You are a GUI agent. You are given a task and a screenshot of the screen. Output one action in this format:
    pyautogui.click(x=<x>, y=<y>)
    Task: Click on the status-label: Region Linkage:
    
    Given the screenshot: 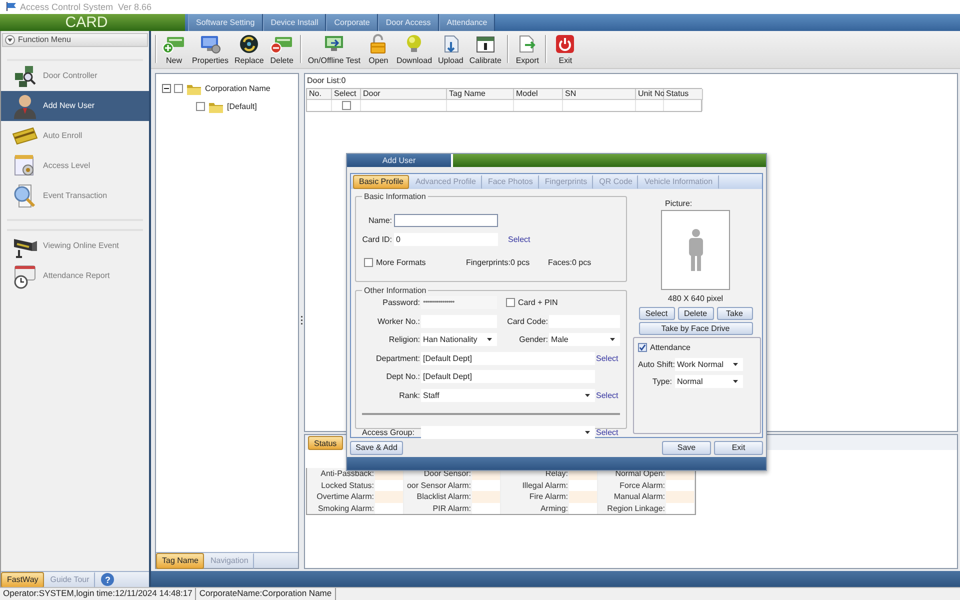 What is the action you would take?
    pyautogui.click(x=632, y=508)
    